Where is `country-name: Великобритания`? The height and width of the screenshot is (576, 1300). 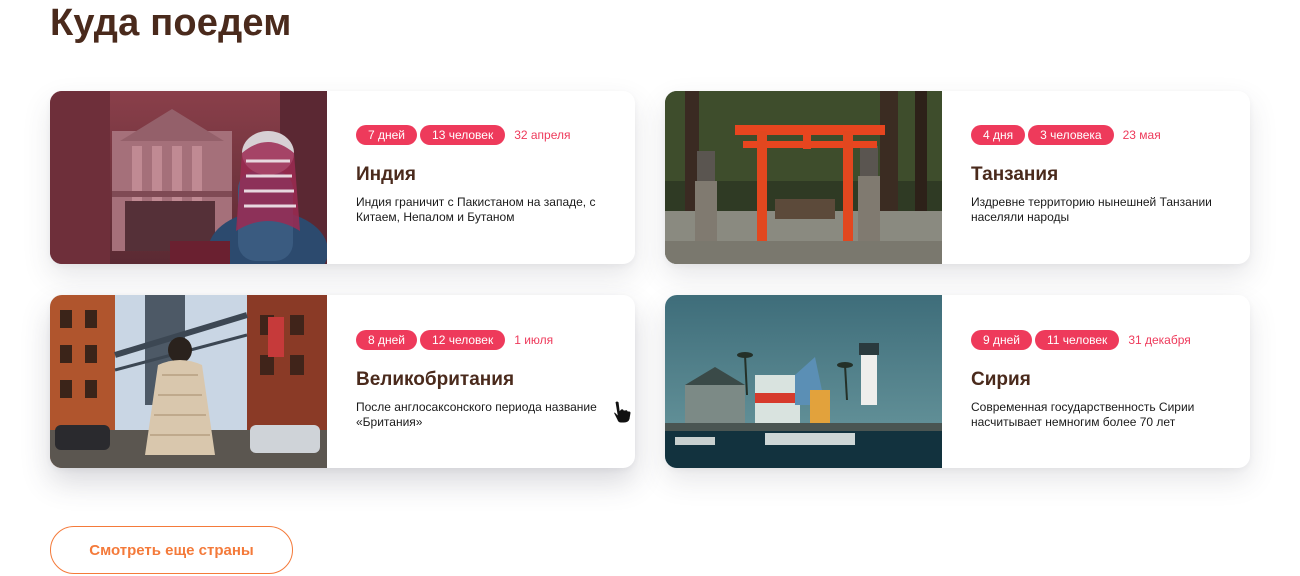 country-name: Великобритания is located at coordinates (435, 379).